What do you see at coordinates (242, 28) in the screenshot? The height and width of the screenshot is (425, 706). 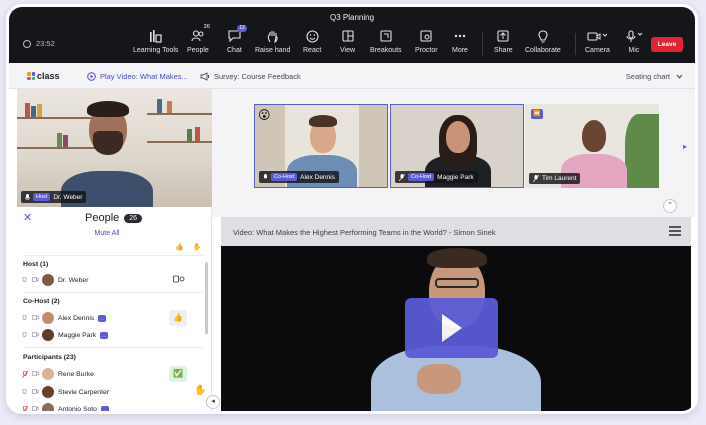 I see `chat-unread-badge: 12` at bounding box center [242, 28].